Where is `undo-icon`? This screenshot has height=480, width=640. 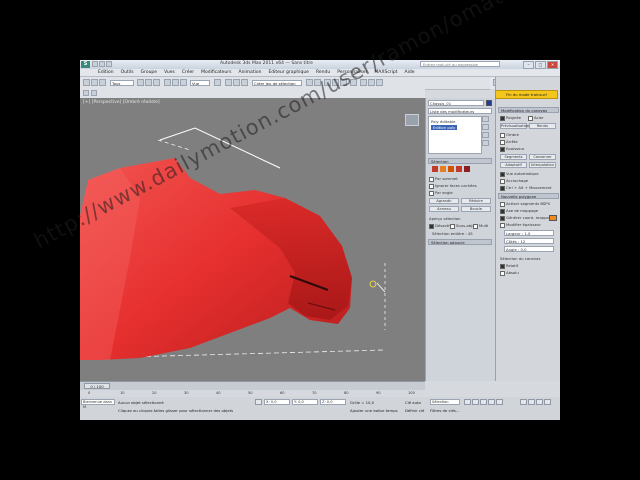
undo-icon is located at coordinates (86, 82).